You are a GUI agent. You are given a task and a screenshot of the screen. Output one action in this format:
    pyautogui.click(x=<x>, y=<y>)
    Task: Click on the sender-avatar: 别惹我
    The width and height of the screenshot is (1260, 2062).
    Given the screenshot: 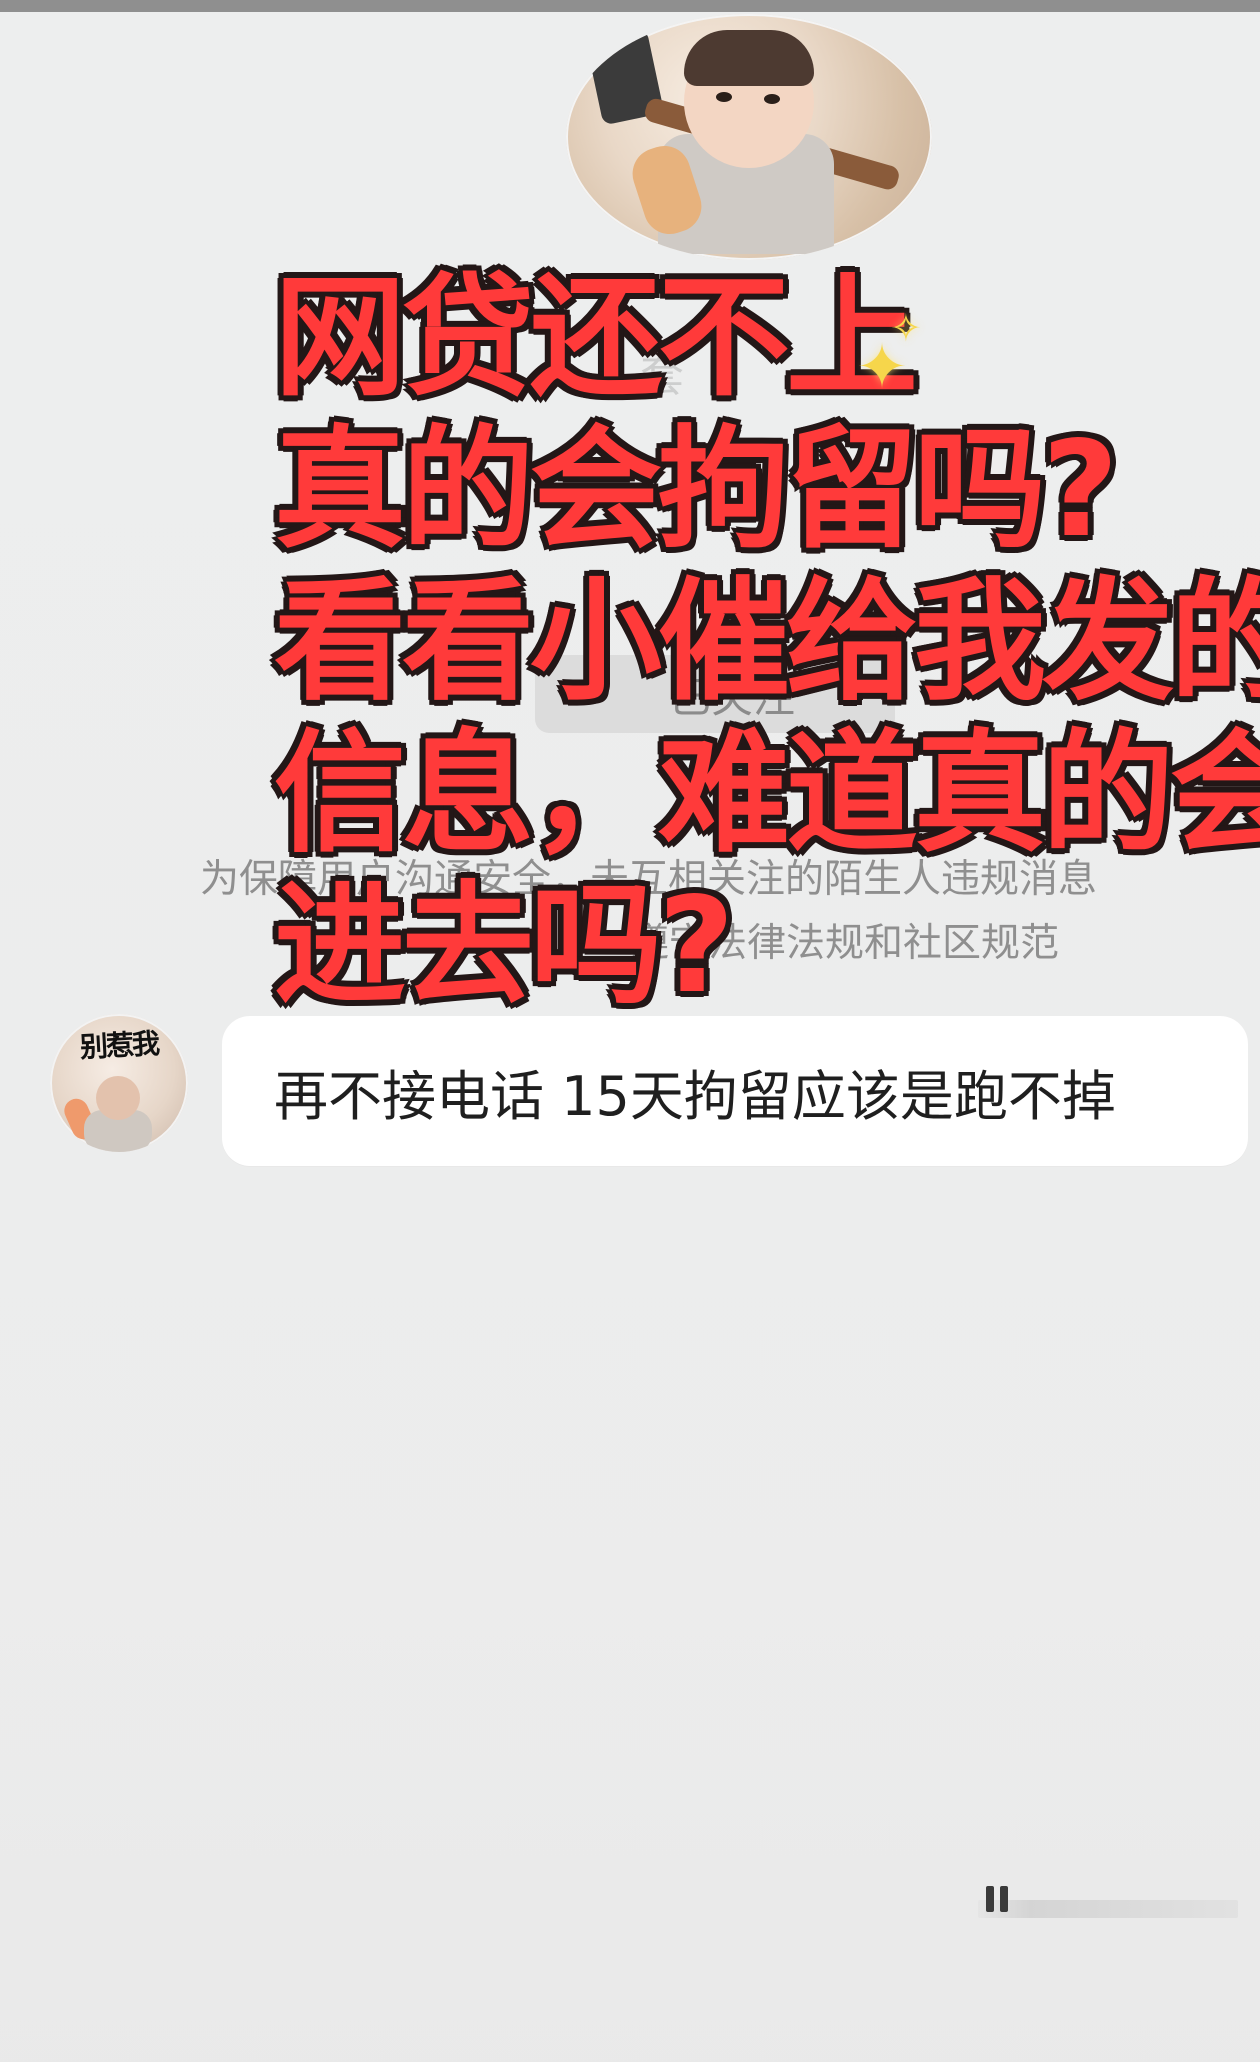 What is the action you would take?
    pyautogui.click(x=119, y=1083)
    